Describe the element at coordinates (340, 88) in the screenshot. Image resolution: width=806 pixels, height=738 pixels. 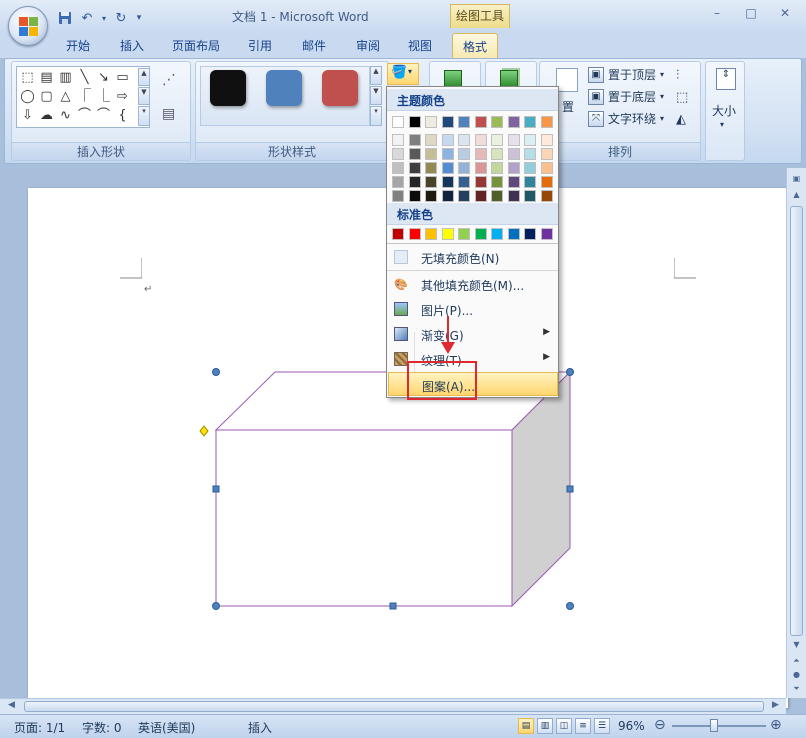
I see `style-swatch-red` at that location.